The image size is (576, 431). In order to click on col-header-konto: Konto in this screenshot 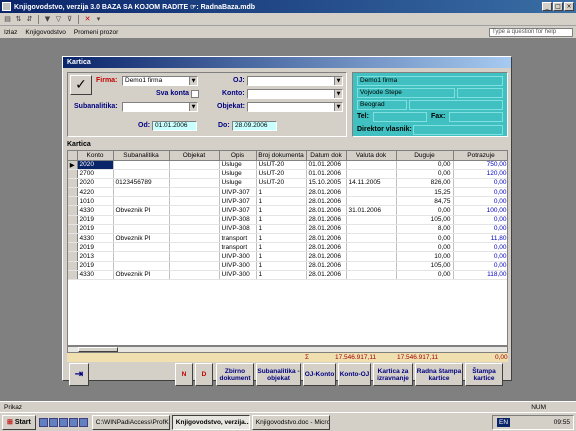, I will do `click(95, 156)`.